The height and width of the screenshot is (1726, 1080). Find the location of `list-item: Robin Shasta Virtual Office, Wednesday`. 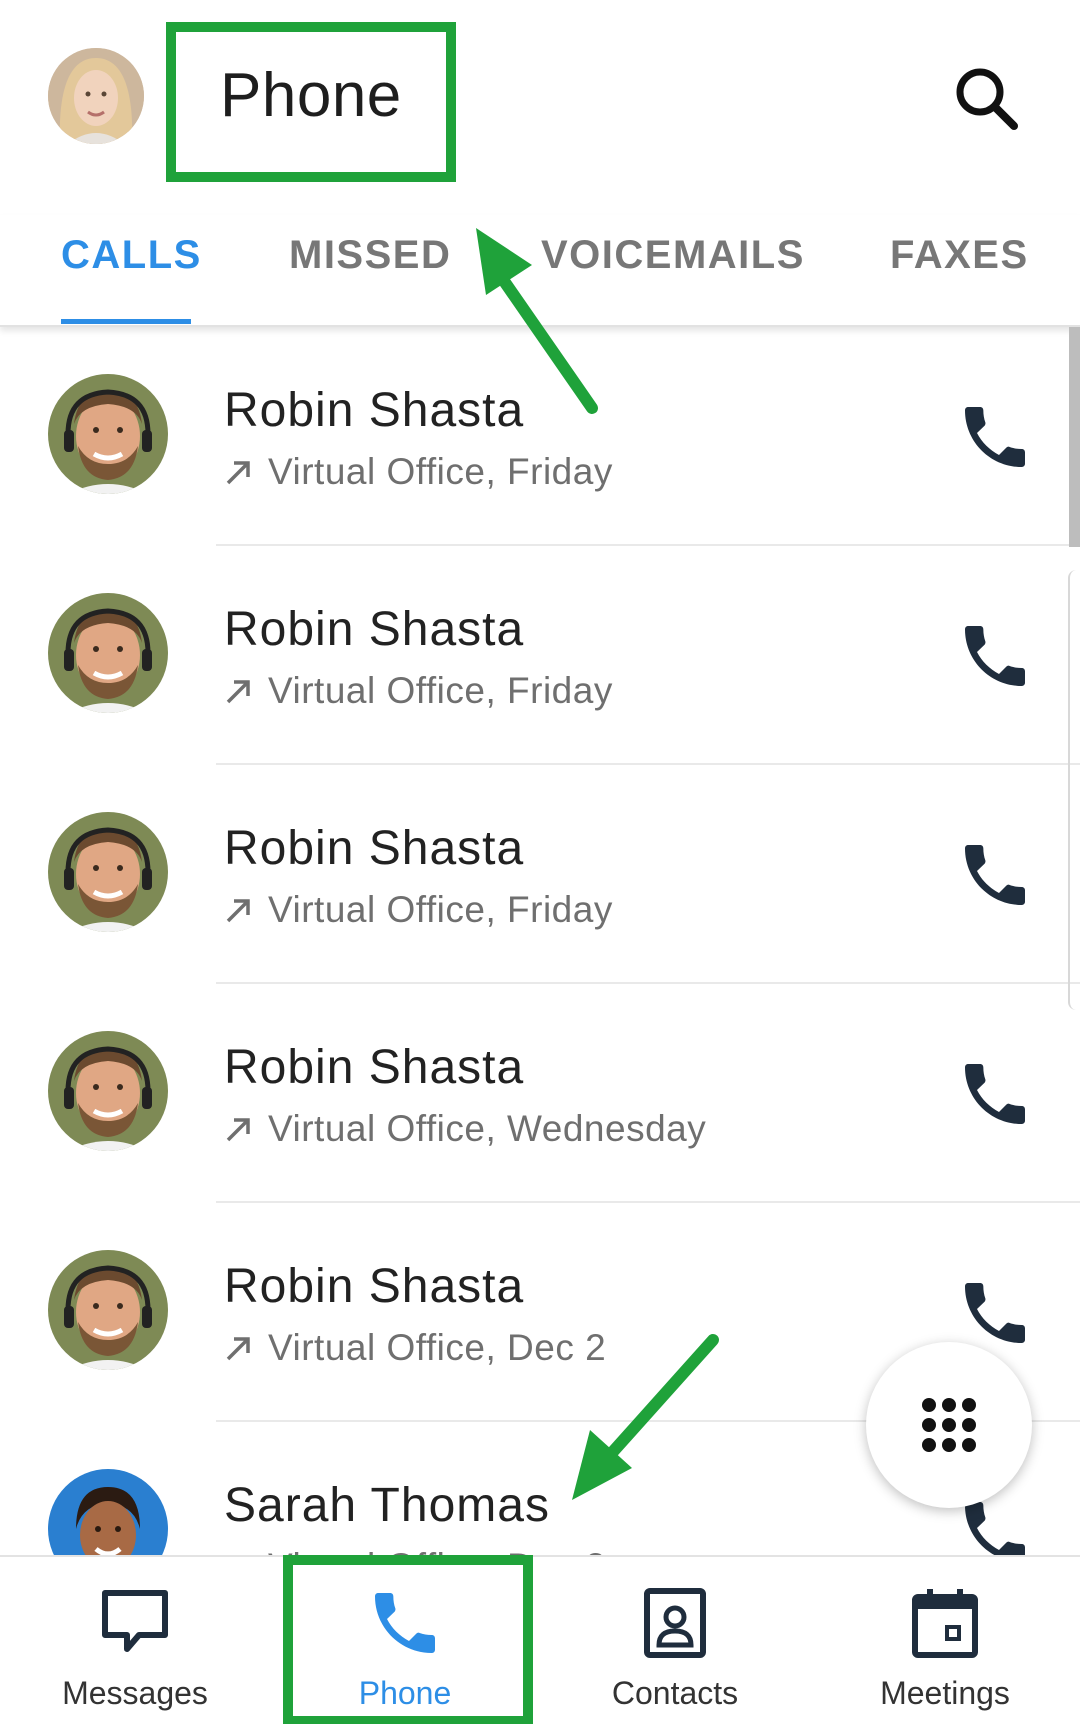

list-item: Robin Shasta Virtual Office, Wednesday is located at coordinates (540, 1093).